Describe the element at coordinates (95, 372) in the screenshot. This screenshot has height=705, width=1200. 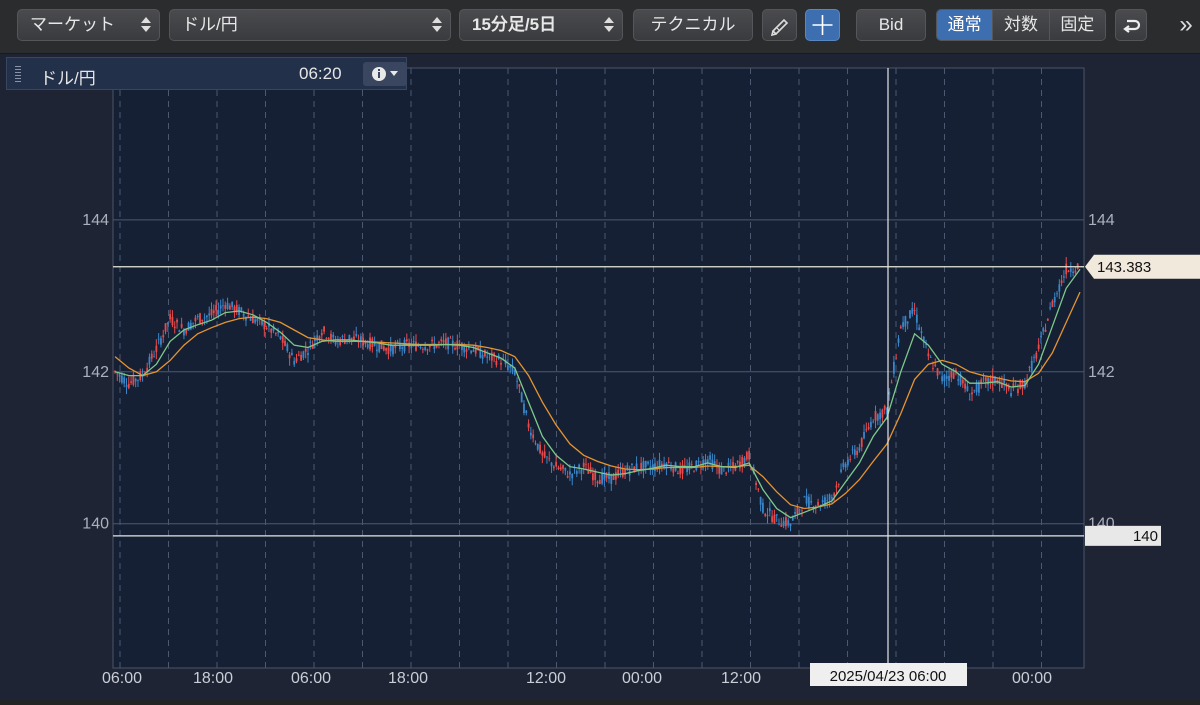
I see `y-tick-label-left: 142` at that location.